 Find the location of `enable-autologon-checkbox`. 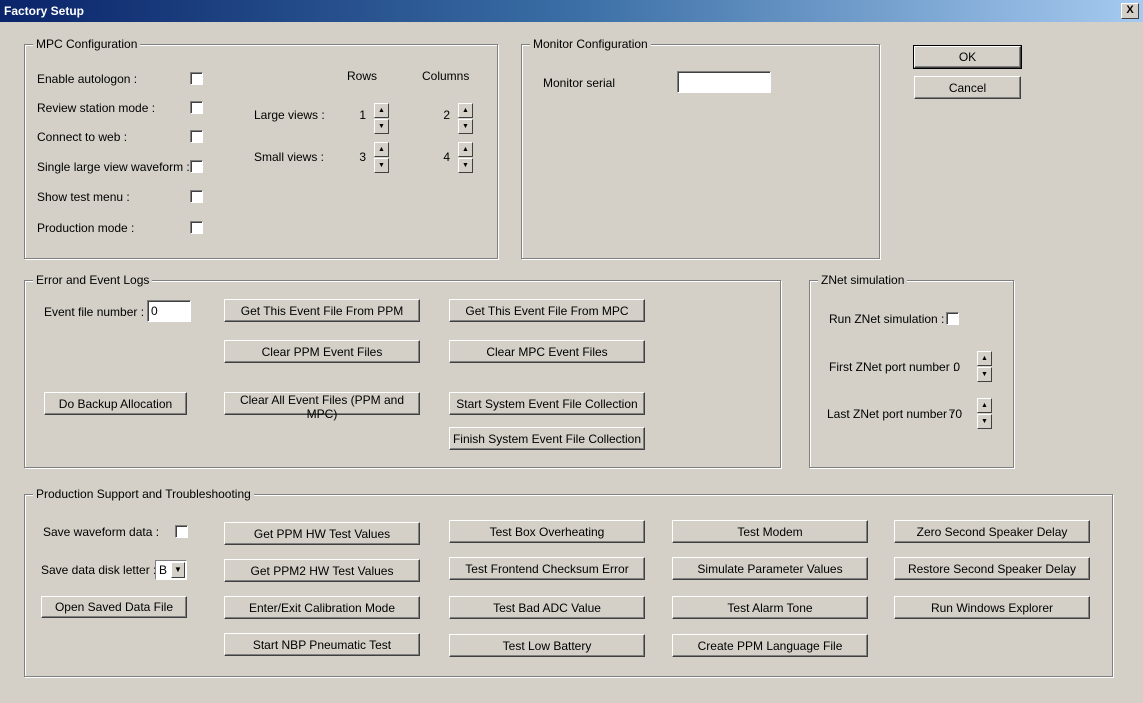

enable-autologon-checkbox is located at coordinates (196, 78).